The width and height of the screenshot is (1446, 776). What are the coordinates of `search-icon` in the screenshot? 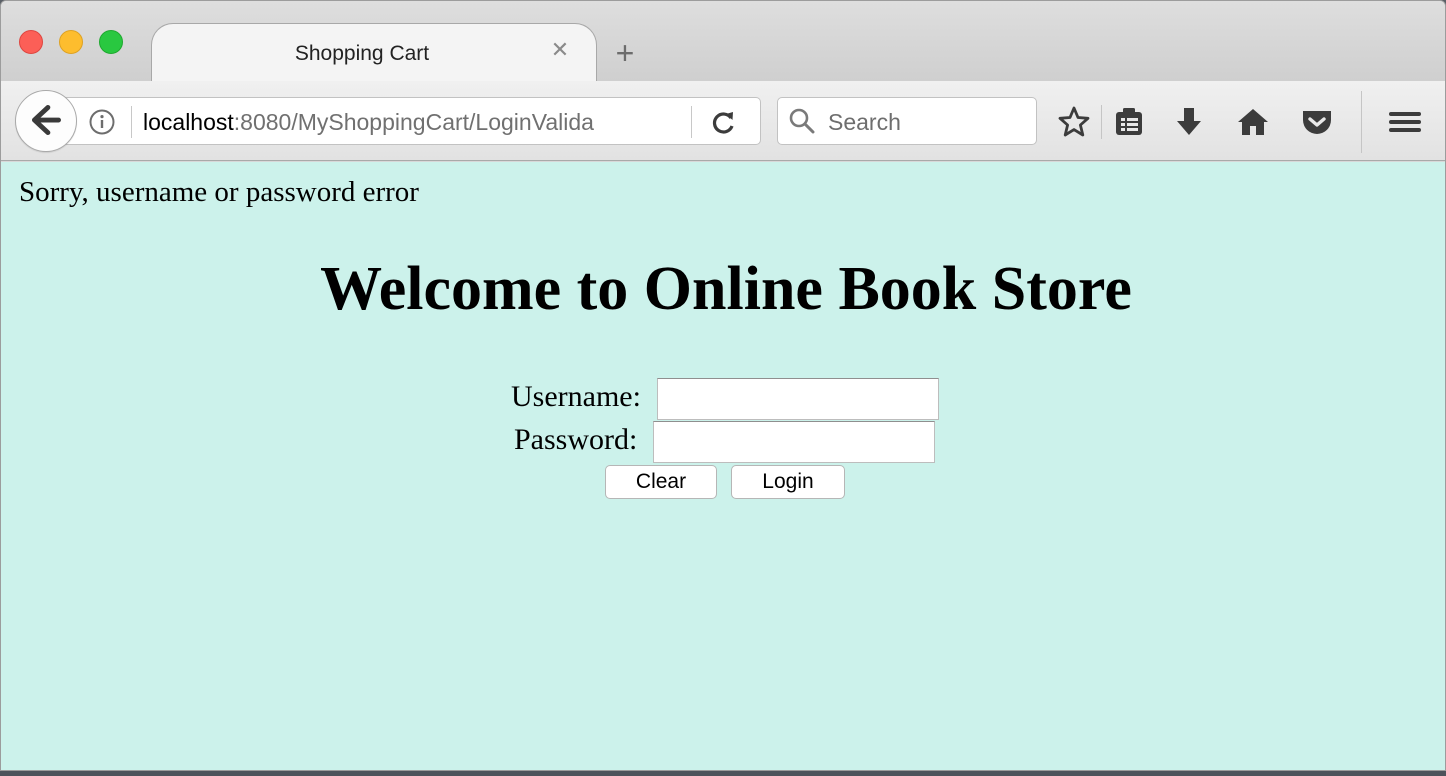 It's located at (802, 121).